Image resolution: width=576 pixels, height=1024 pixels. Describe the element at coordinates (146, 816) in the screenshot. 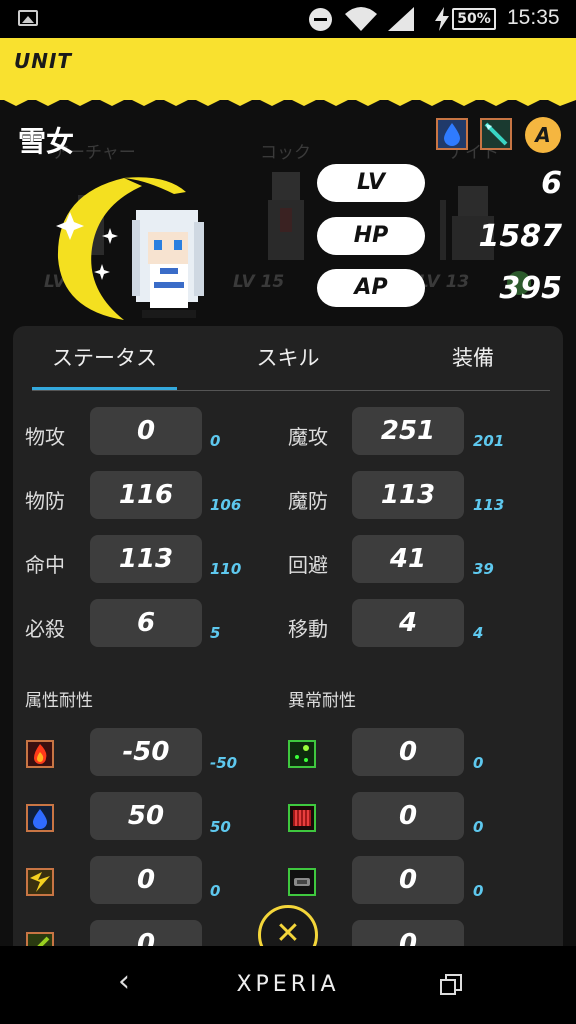

I see `resistance-value: 50` at that location.